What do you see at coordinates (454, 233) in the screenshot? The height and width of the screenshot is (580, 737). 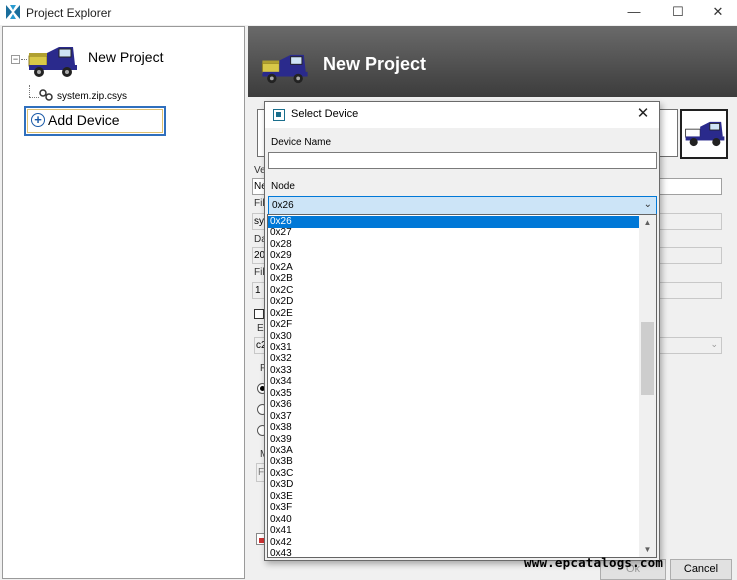 I see `node-option: 0x27` at bounding box center [454, 233].